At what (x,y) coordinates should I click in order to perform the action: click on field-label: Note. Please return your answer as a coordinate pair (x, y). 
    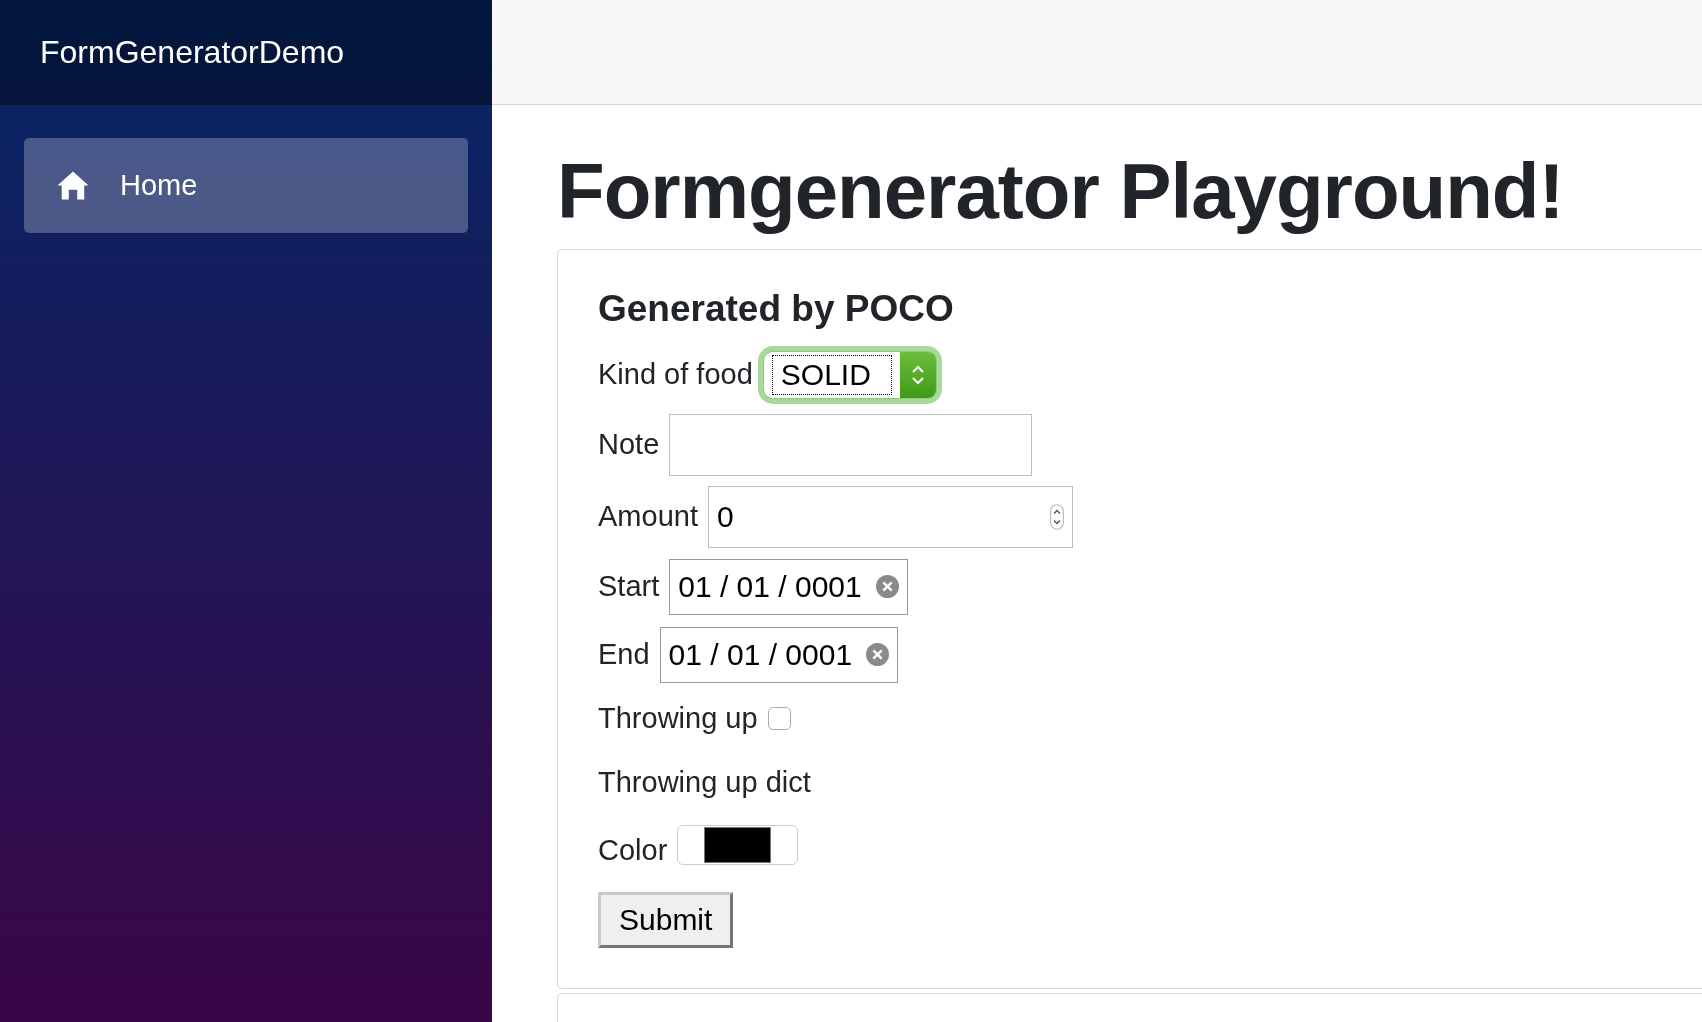
    Looking at the image, I should click on (629, 445).